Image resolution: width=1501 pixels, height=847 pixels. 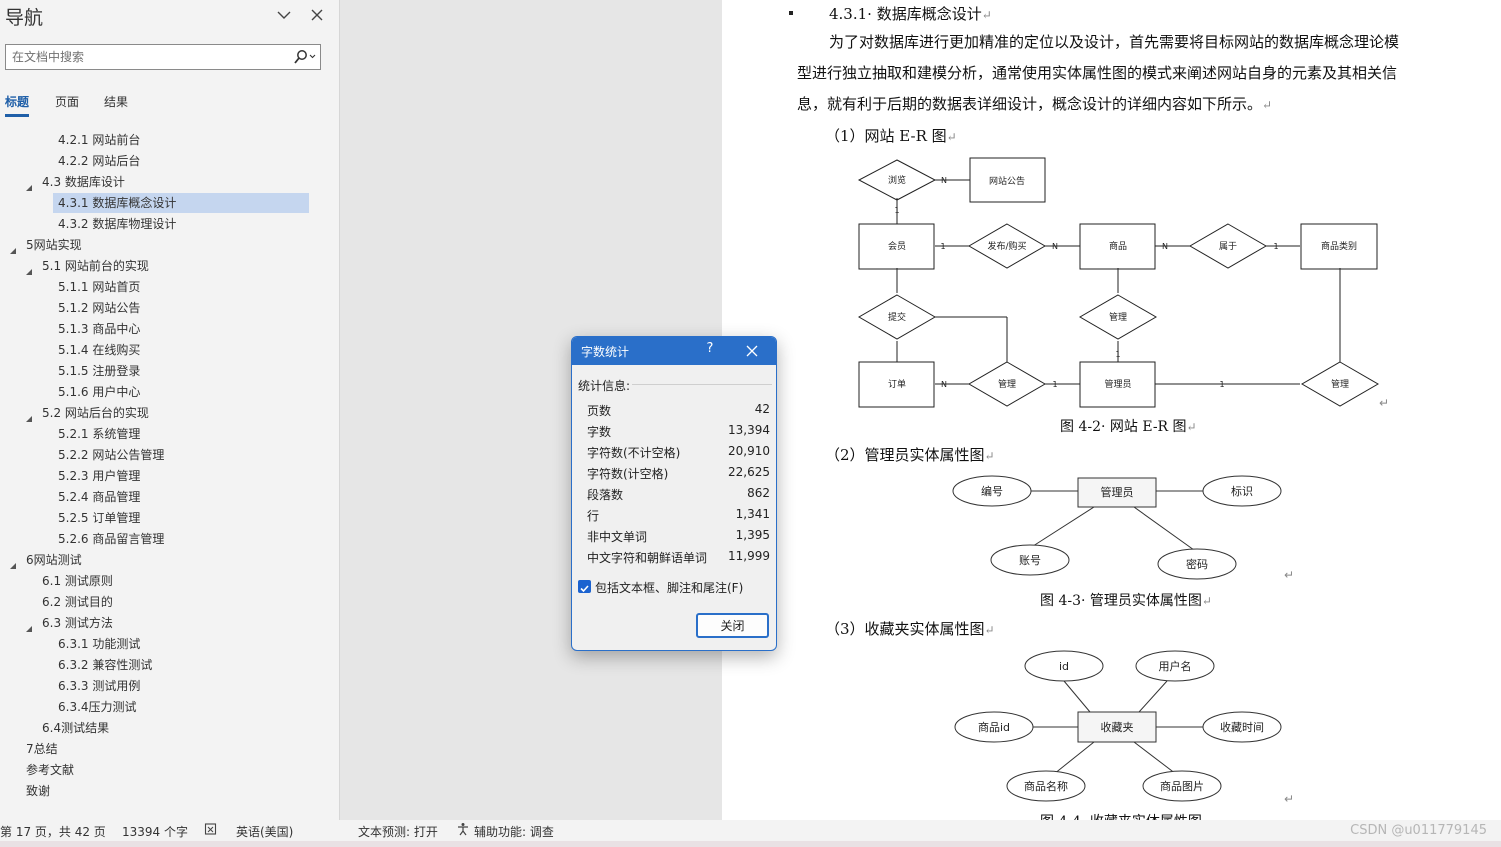 I want to click on nav-heading-item: 5.1.2 网站公告, so click(x=170, y=308).